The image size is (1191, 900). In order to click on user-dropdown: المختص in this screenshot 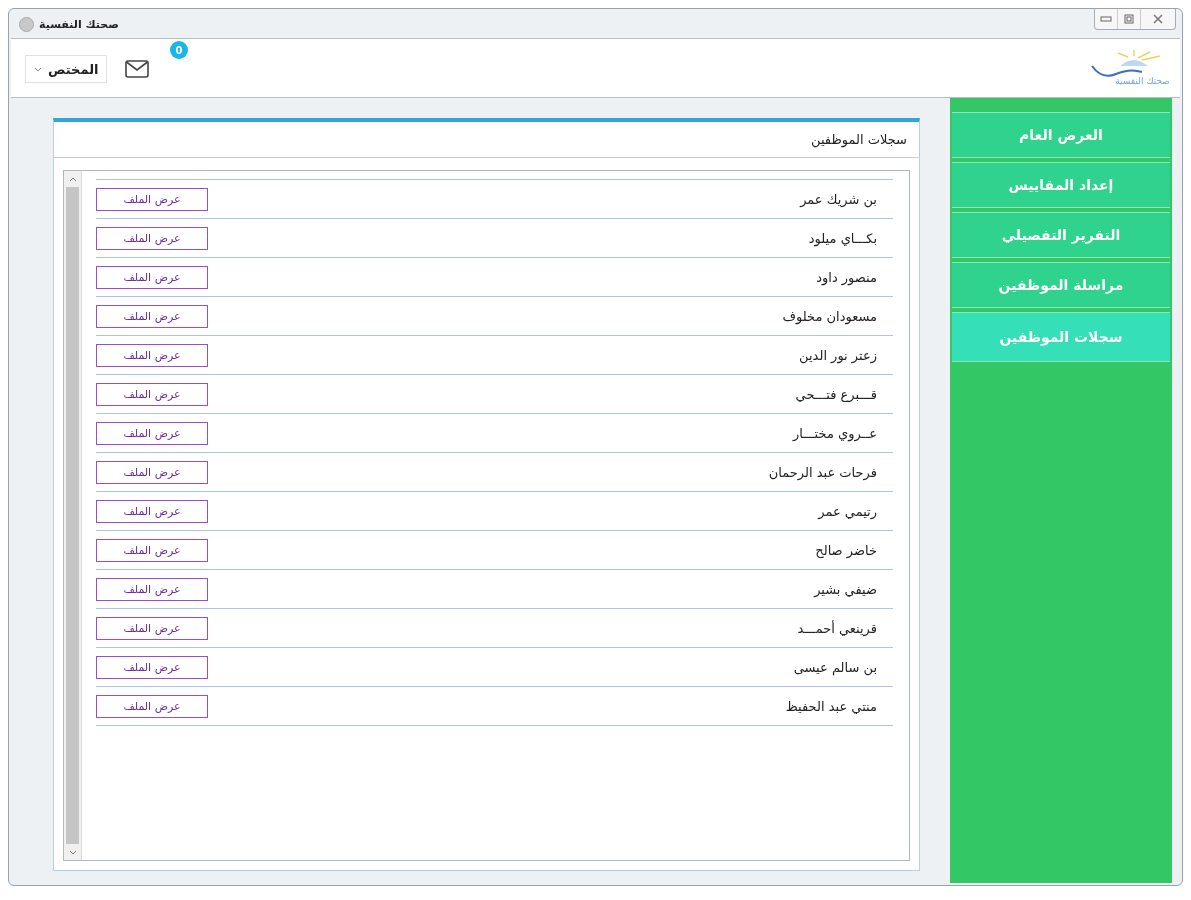, I will do `click(66, 69)`.